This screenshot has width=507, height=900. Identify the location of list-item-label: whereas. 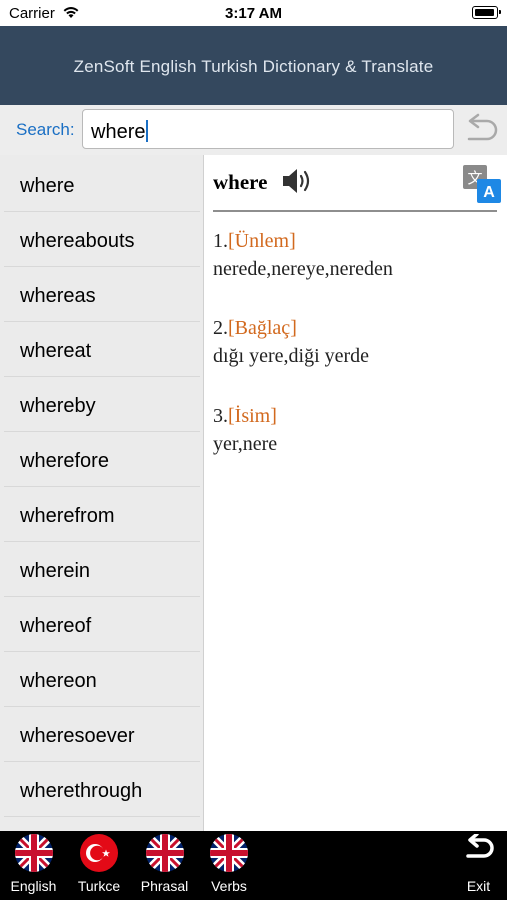
(58, 296).